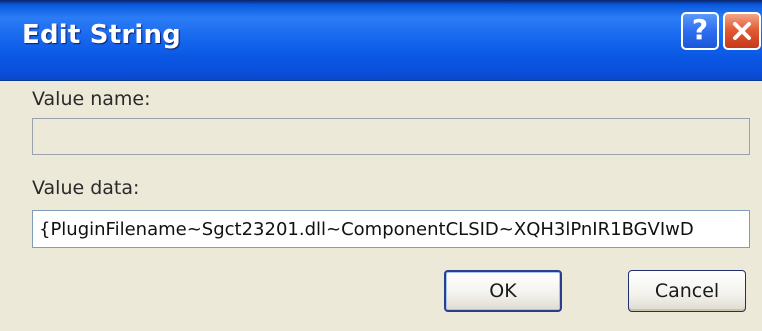  I want to click on dialog-title: Edit String, so click(101, 35).